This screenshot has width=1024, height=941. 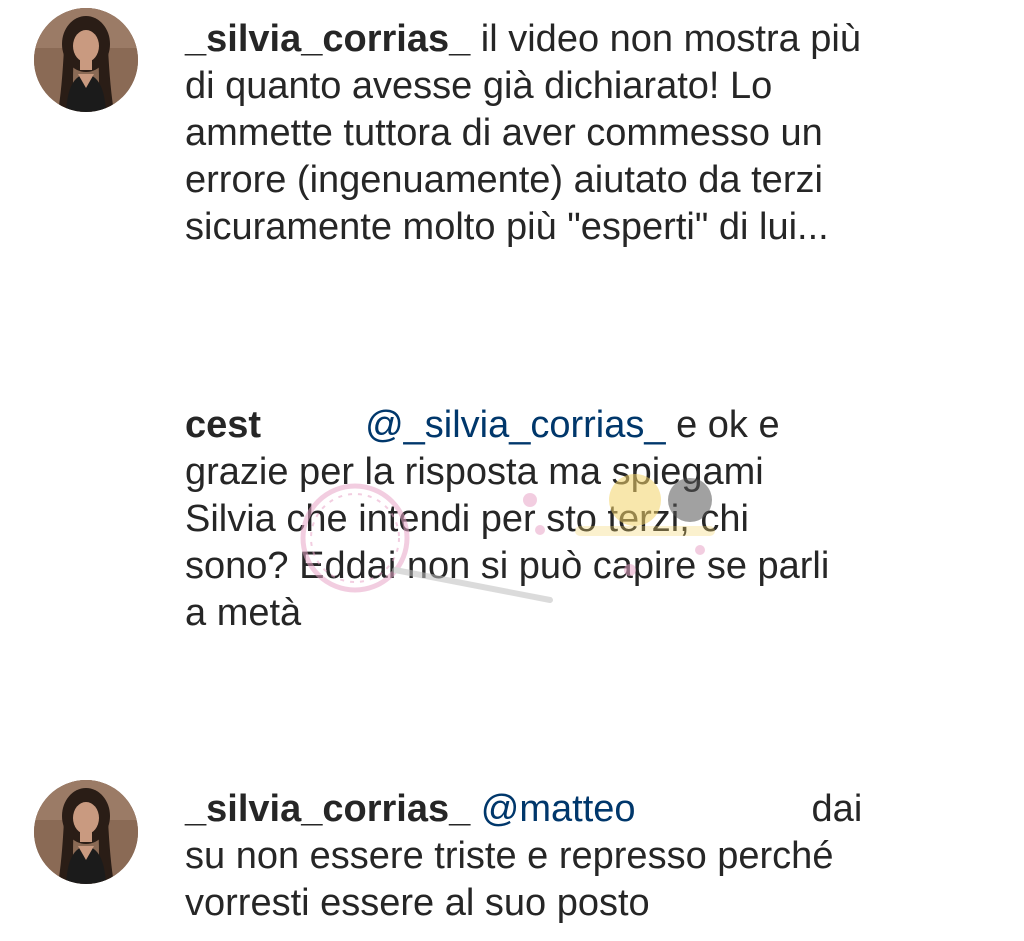 What do you see at coordinates (515, 425) in the screenshot?
I see `comment-mention: @_silvia_corrias_` at bounding box center [515, 425].